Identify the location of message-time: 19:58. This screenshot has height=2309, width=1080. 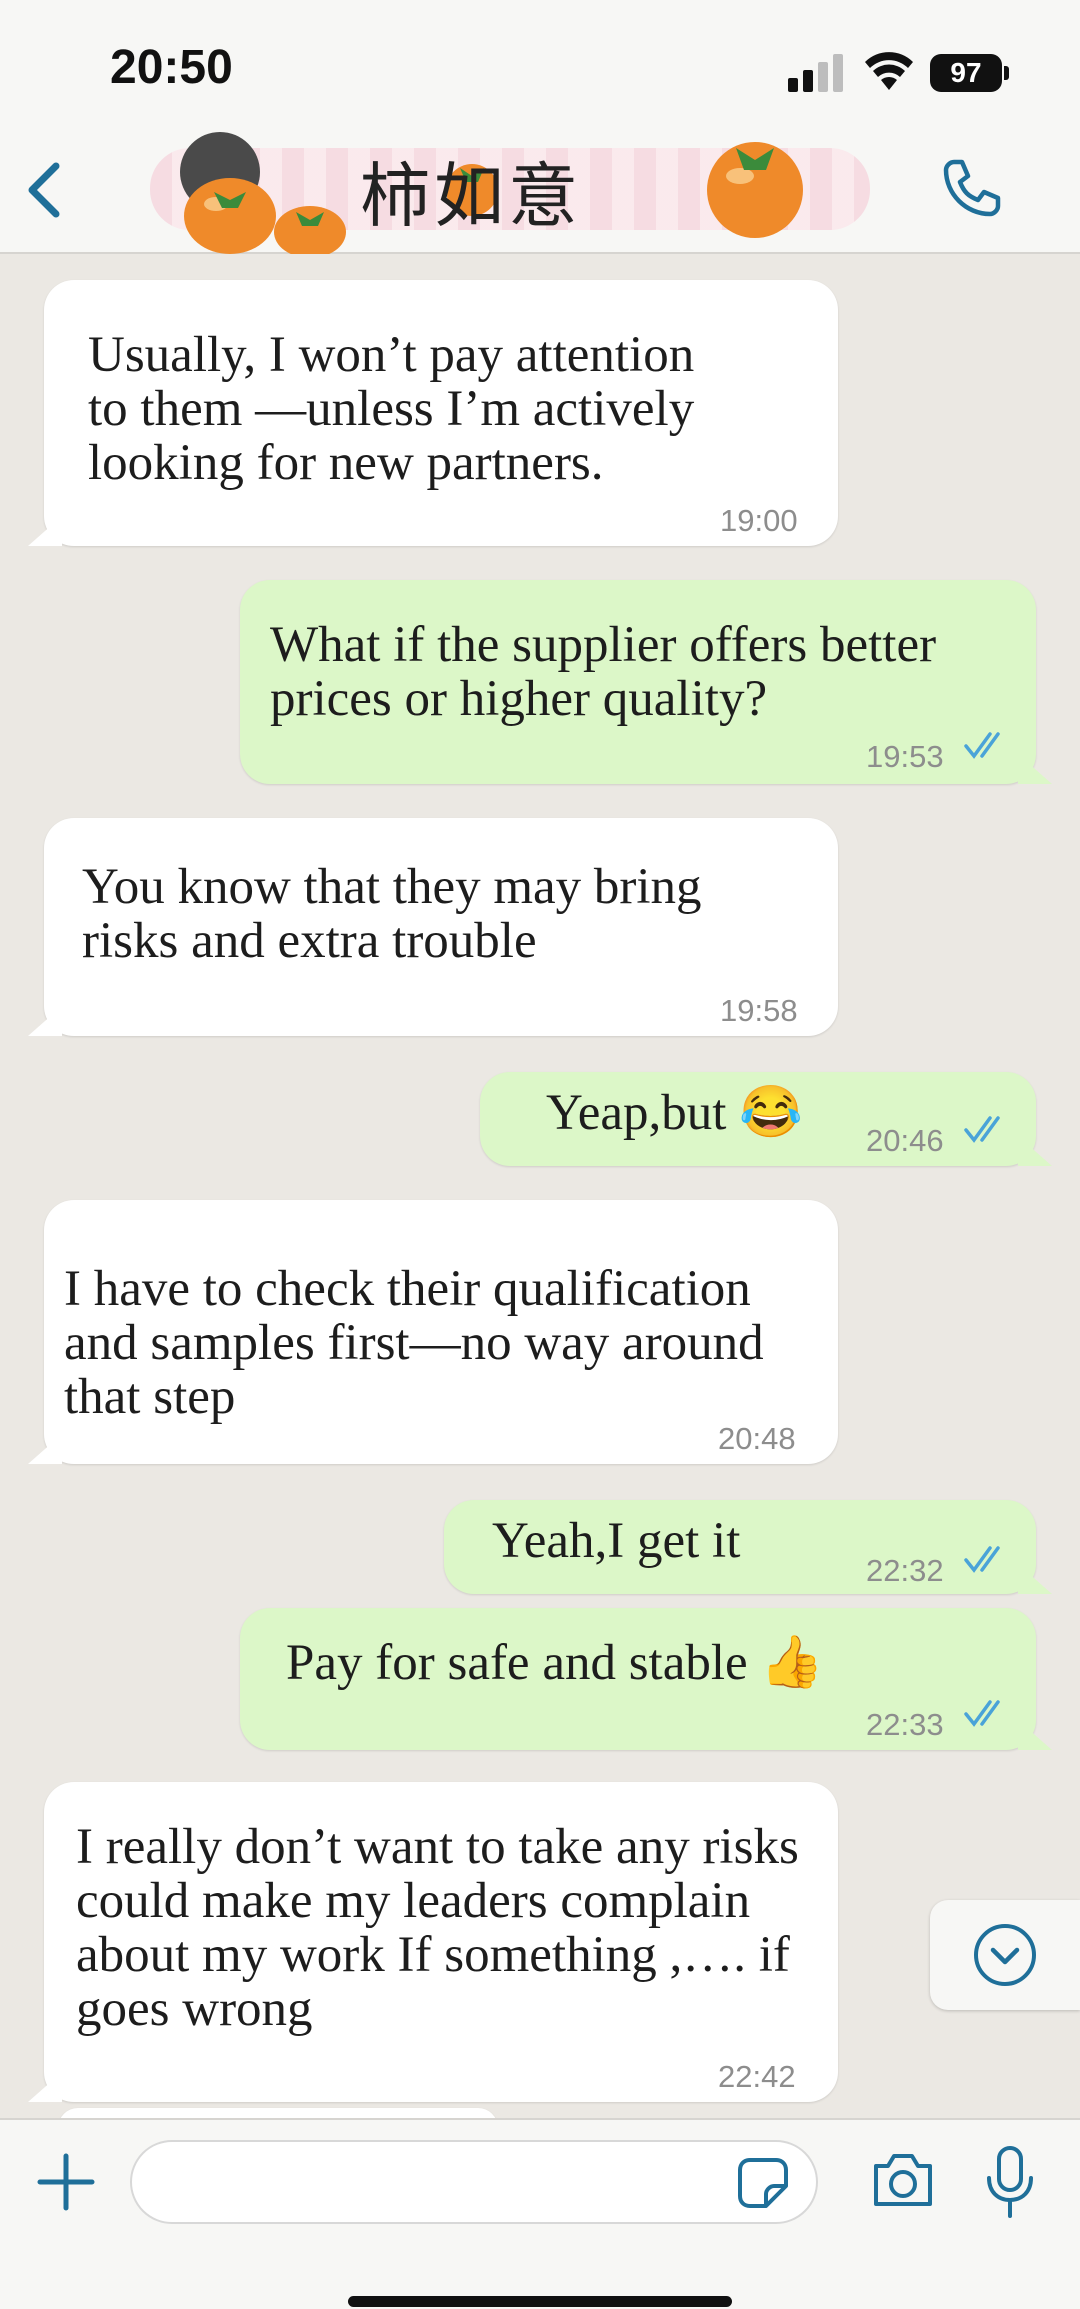
(759, 1010).